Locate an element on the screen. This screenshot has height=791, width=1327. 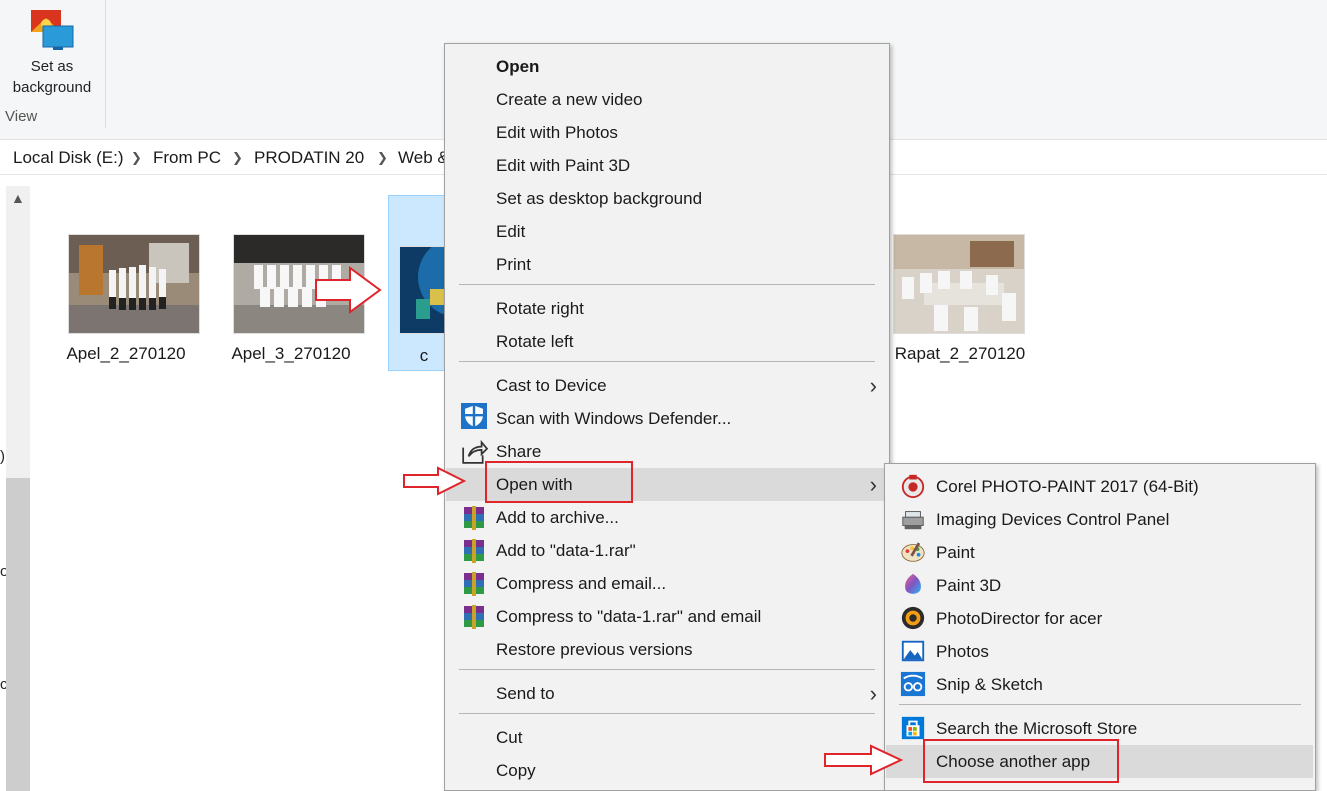
menu-item-label: Rotate left is located at coordinates (535, 341).